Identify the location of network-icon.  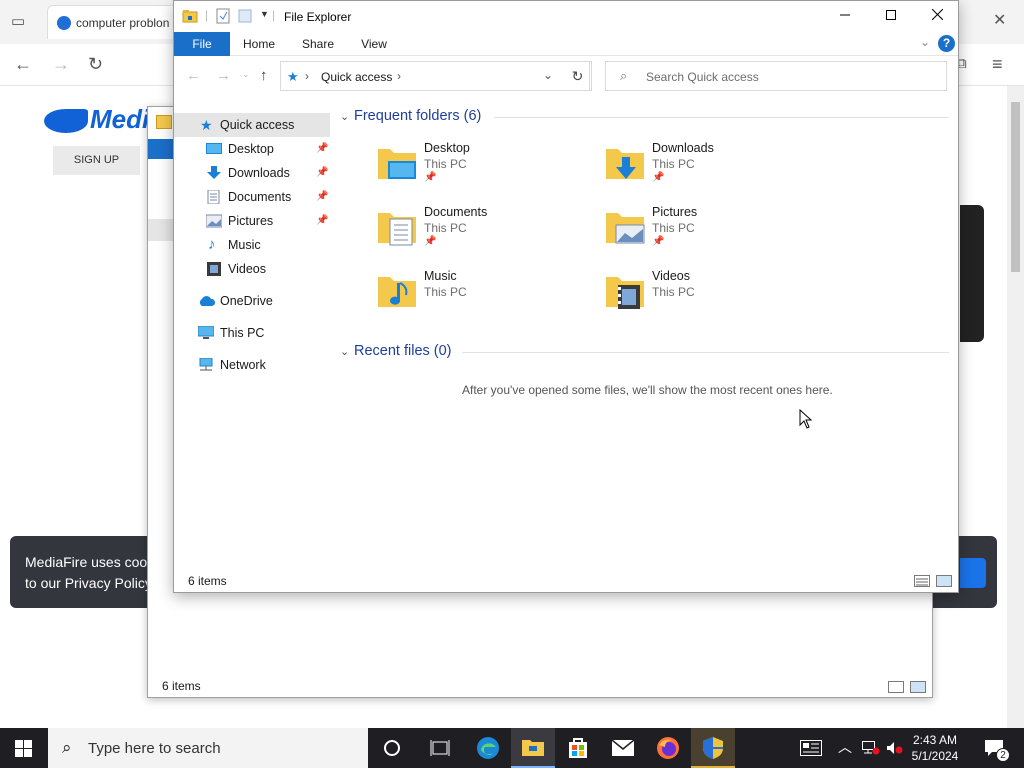
(206, 364).